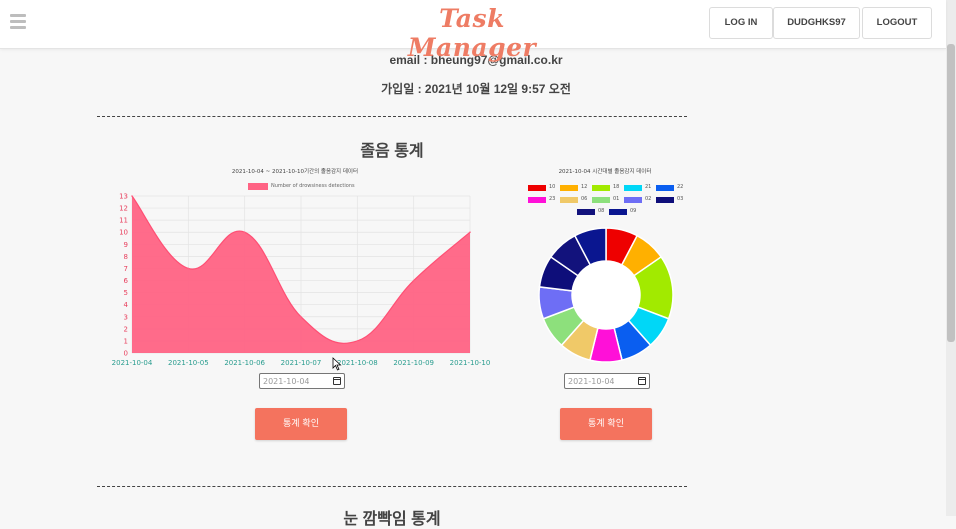  I want to click on x-tick-label: 2021-10-10, so click(470, 363).